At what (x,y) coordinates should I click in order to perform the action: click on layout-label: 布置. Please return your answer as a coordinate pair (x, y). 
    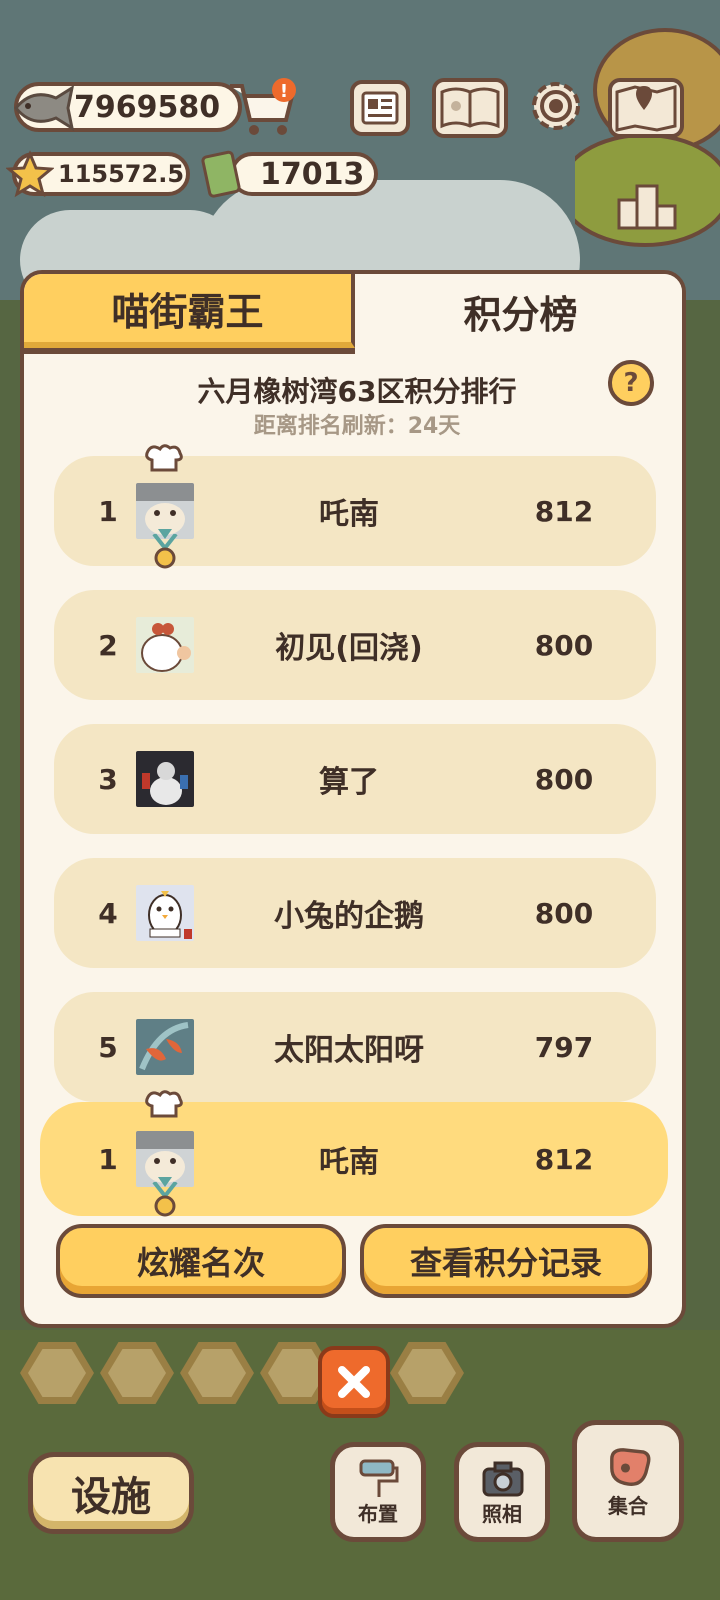
    Looking at the image, I should click on (378, 1514).